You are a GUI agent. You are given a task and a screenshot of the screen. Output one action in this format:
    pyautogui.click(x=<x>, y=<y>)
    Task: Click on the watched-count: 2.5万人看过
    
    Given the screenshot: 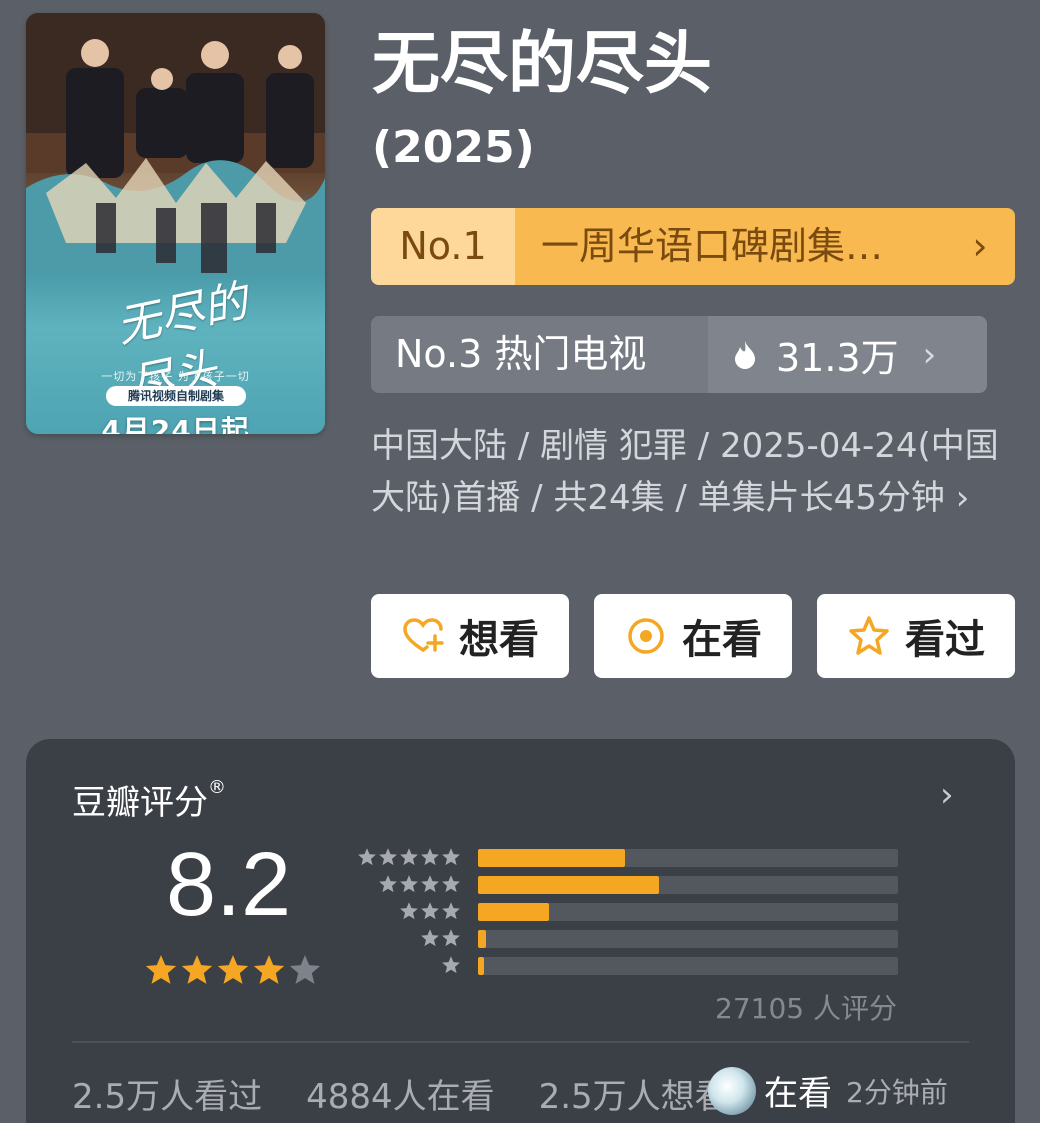 What is the action you would take?
    pyautogui.click(x=167, y=1093)
    